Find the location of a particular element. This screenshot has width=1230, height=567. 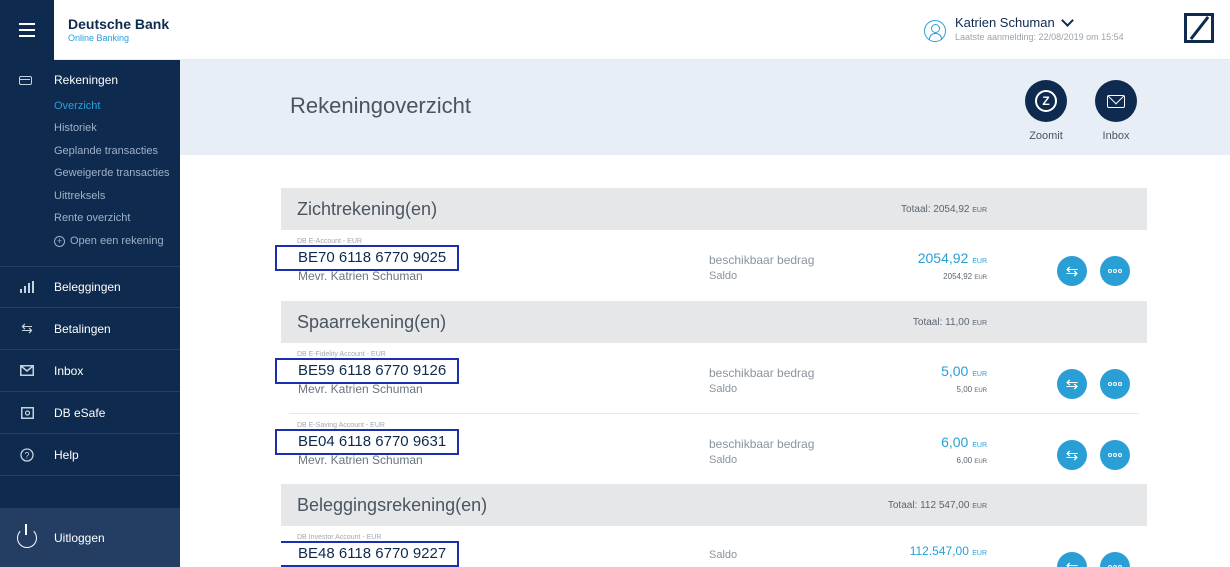

last-login: Laatste aanmelding: 22/08/2019 om 15:54 is located at coordinates (1039, 37).